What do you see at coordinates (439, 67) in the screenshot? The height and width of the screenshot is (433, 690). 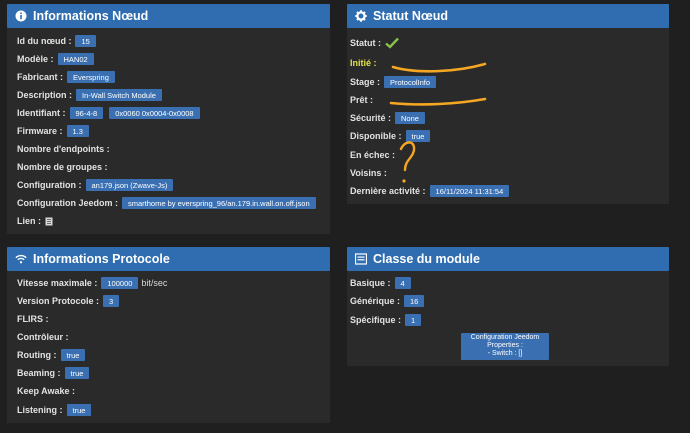 I see `annotation-stroke-initie` at bounding box center [439, 67].